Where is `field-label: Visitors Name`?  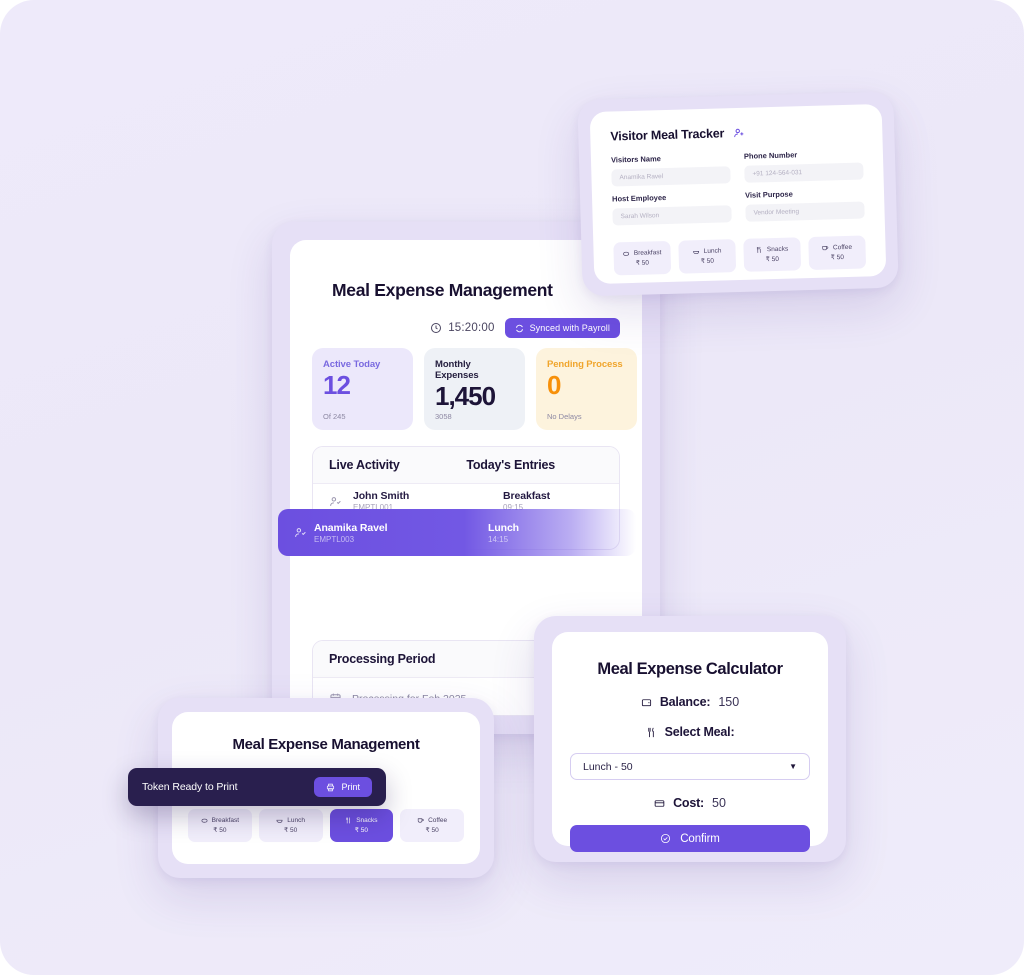
field-label: Visitors Name is located at coordinates (635, 159).